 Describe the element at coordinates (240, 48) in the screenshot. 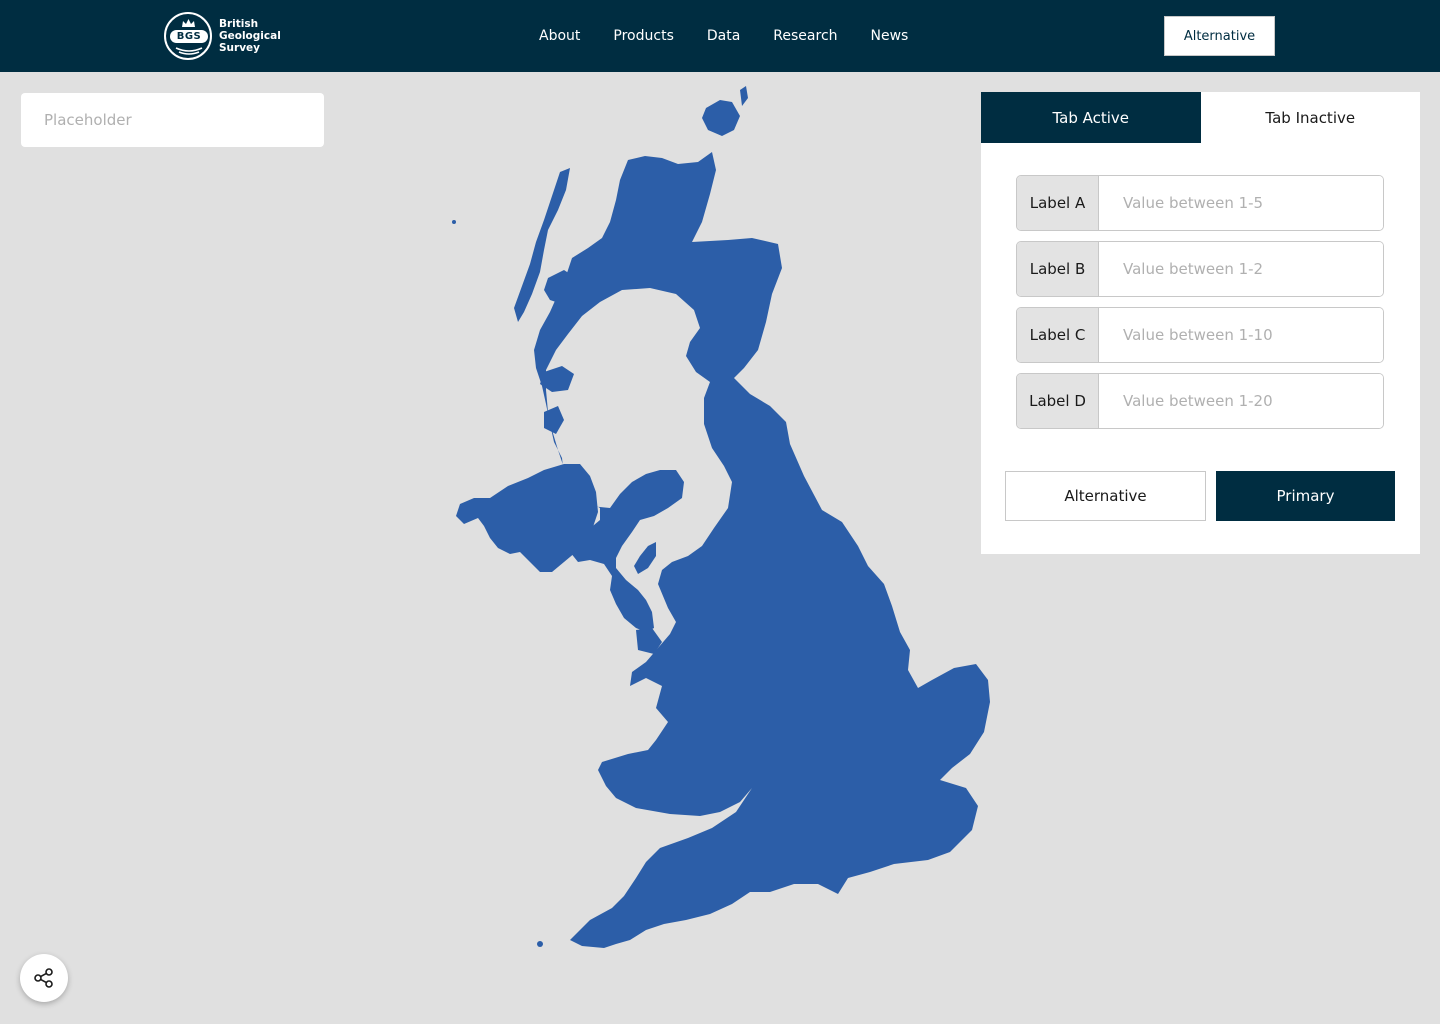

I see `logo-line-3: Survey` at that location.